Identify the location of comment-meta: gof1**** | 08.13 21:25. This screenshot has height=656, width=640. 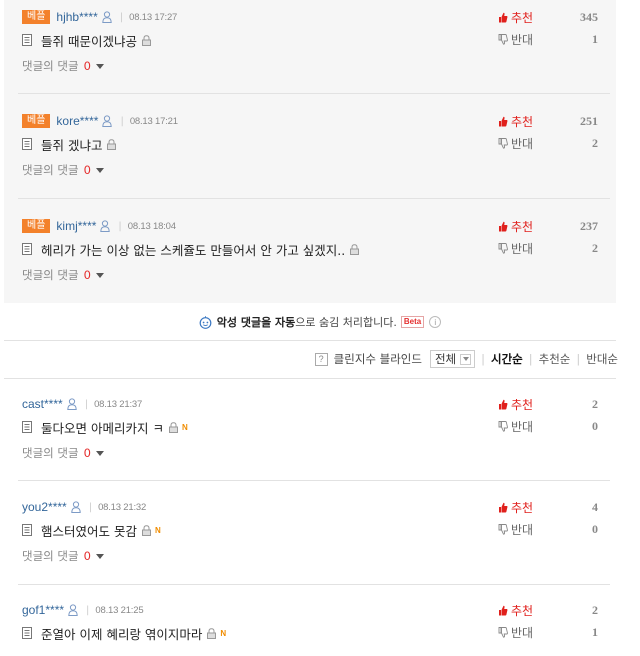
(83, 610).